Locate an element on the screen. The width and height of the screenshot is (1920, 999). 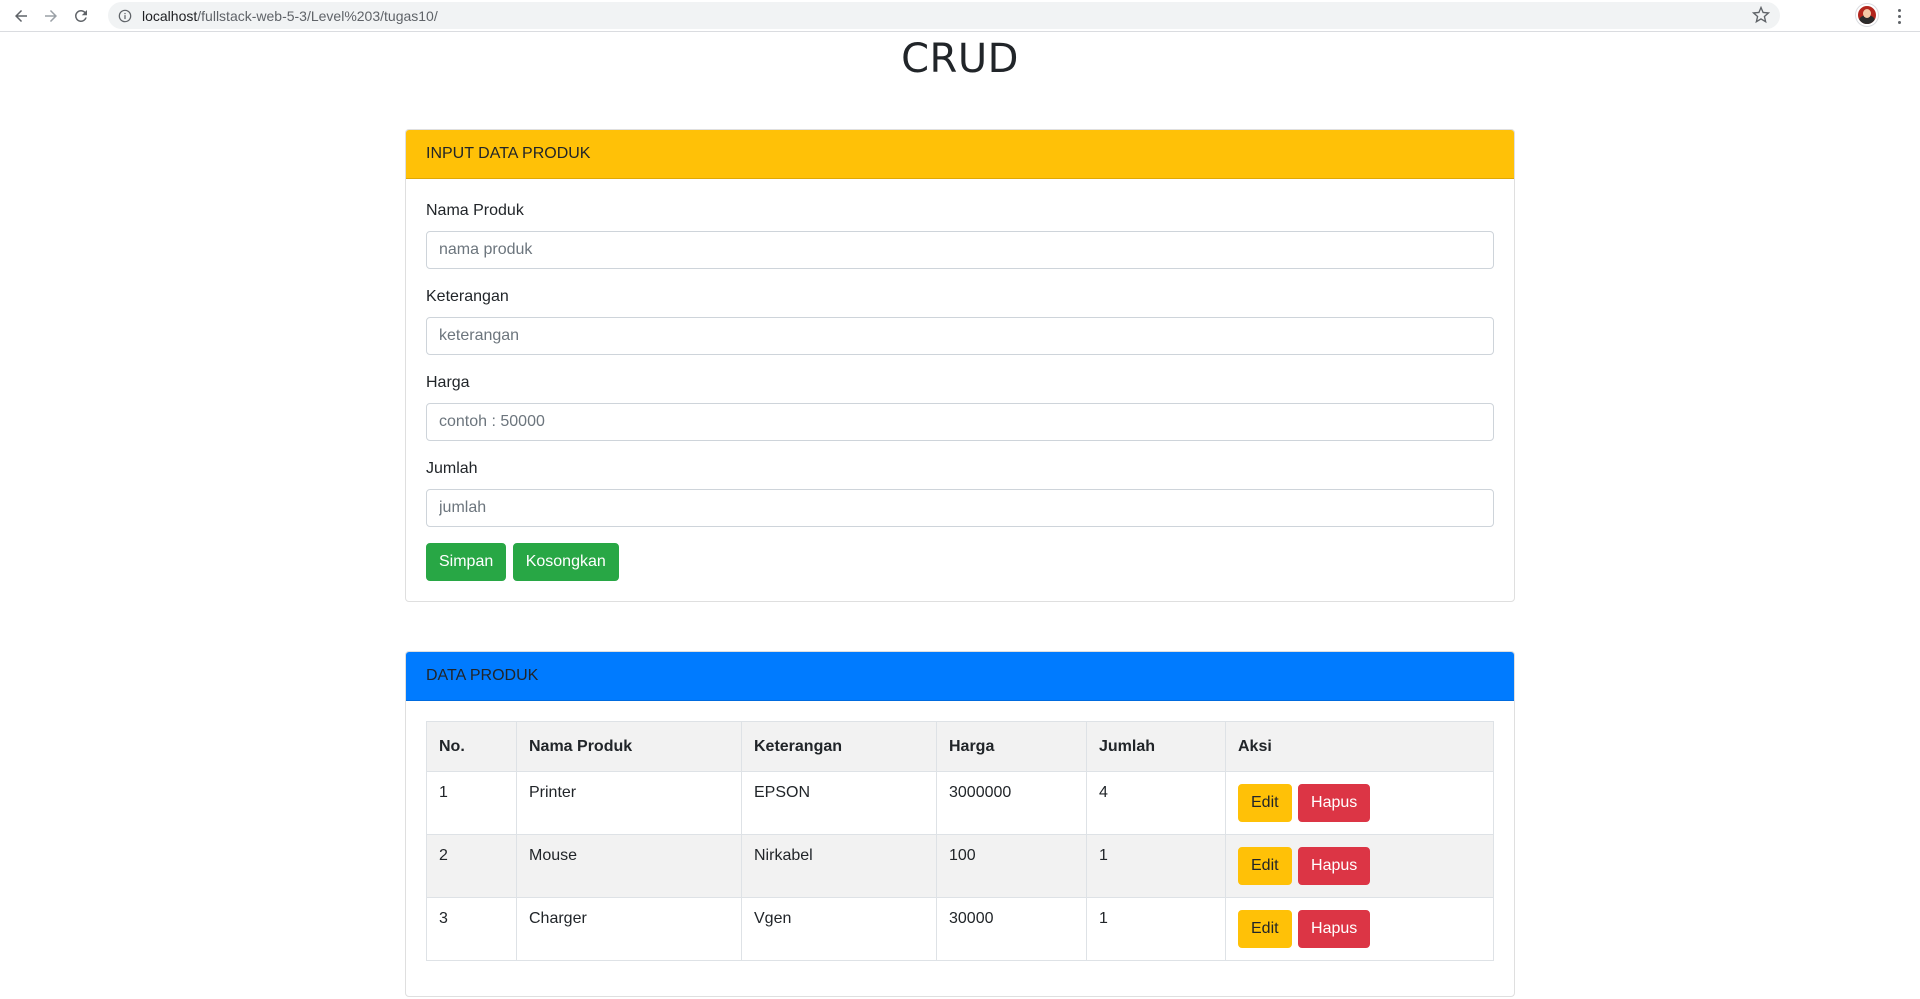
cell-nama-produk: Charger is located at coordinates (629, 929).